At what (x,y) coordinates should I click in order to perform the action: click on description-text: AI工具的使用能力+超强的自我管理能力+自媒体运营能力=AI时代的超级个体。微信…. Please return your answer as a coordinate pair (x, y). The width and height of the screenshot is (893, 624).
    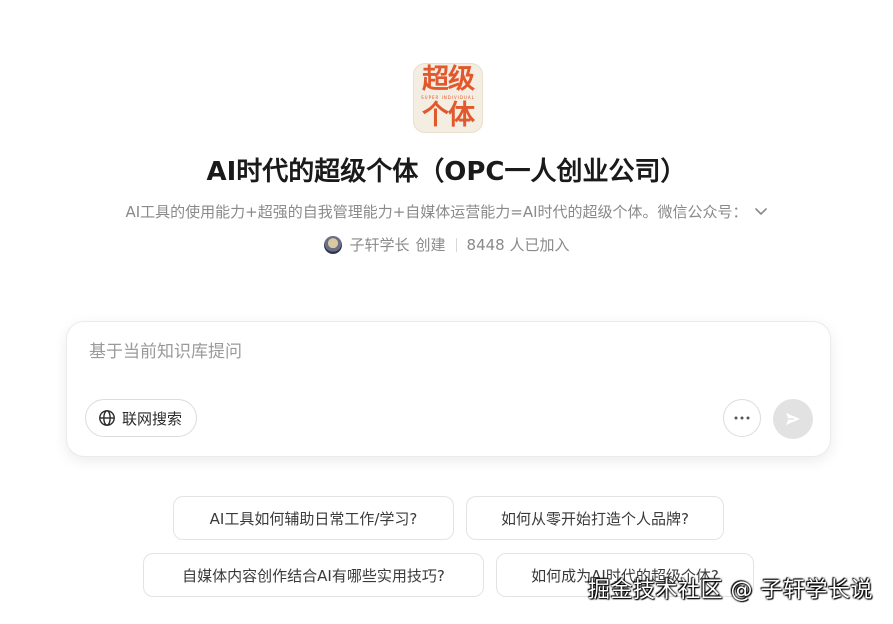
    Looking at the image, I should click on (436, 212).